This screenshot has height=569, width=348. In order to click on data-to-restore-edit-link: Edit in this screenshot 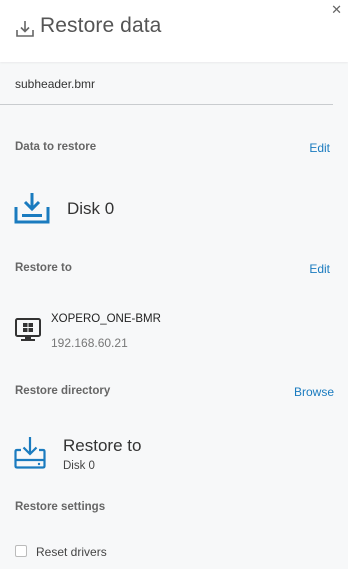, I will do `click(319, 148)`.